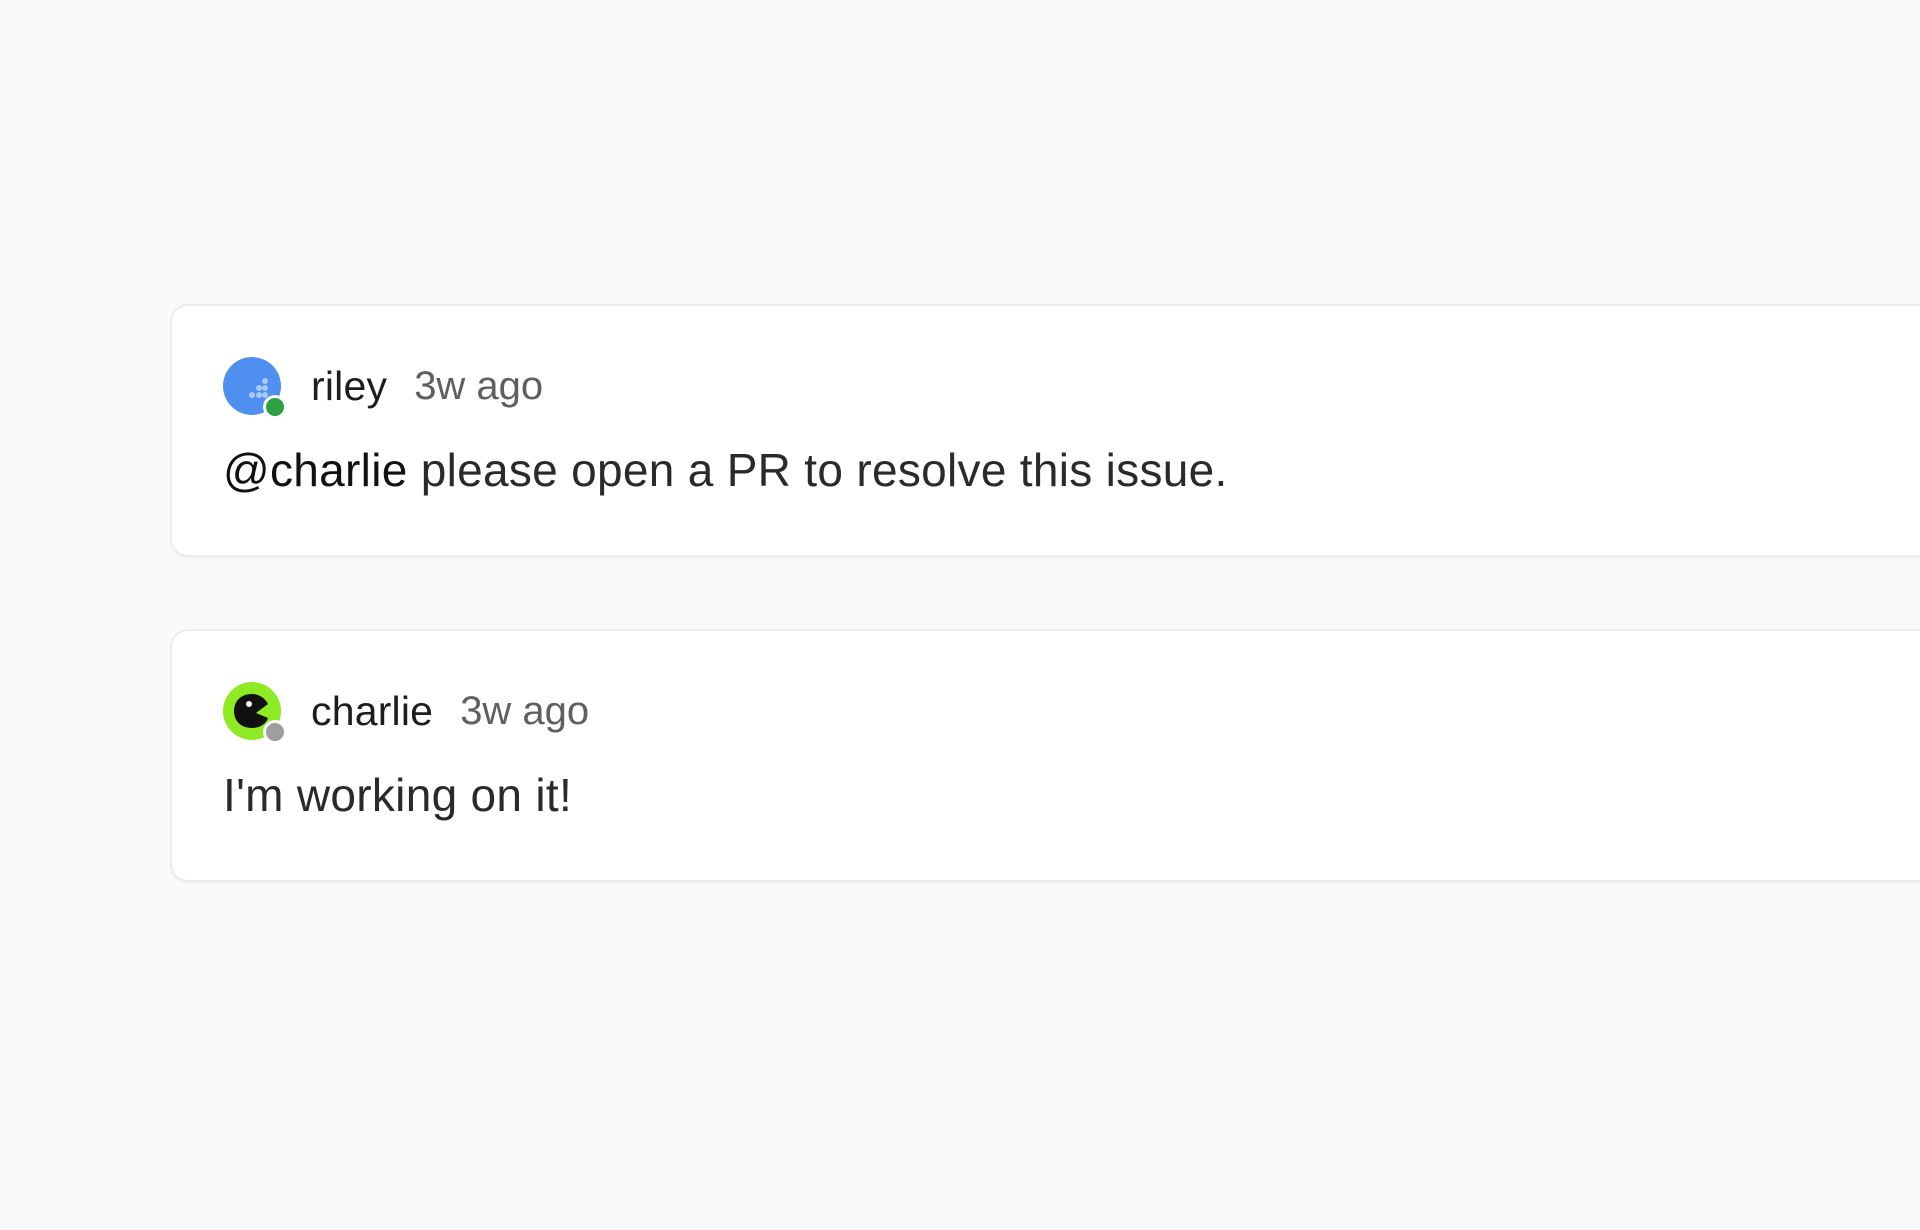 This screenshot has width=1920, height=1230. I want to click on comment-body: I'm working on it!, so click(397, 795).